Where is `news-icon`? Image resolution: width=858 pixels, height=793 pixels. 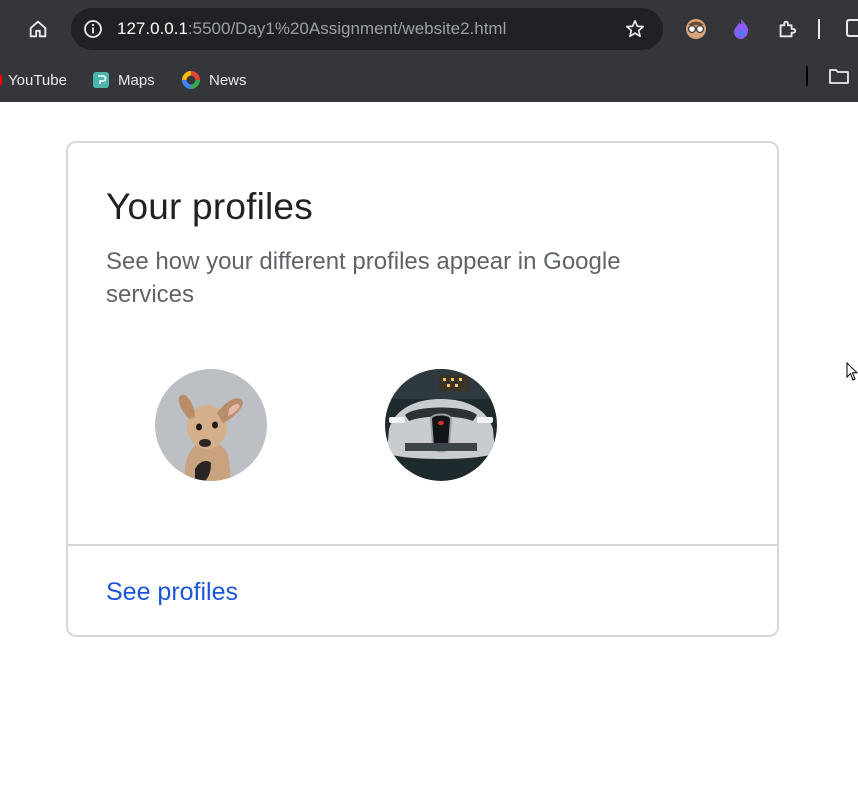
news-icon is located at coordinates (191, 80).